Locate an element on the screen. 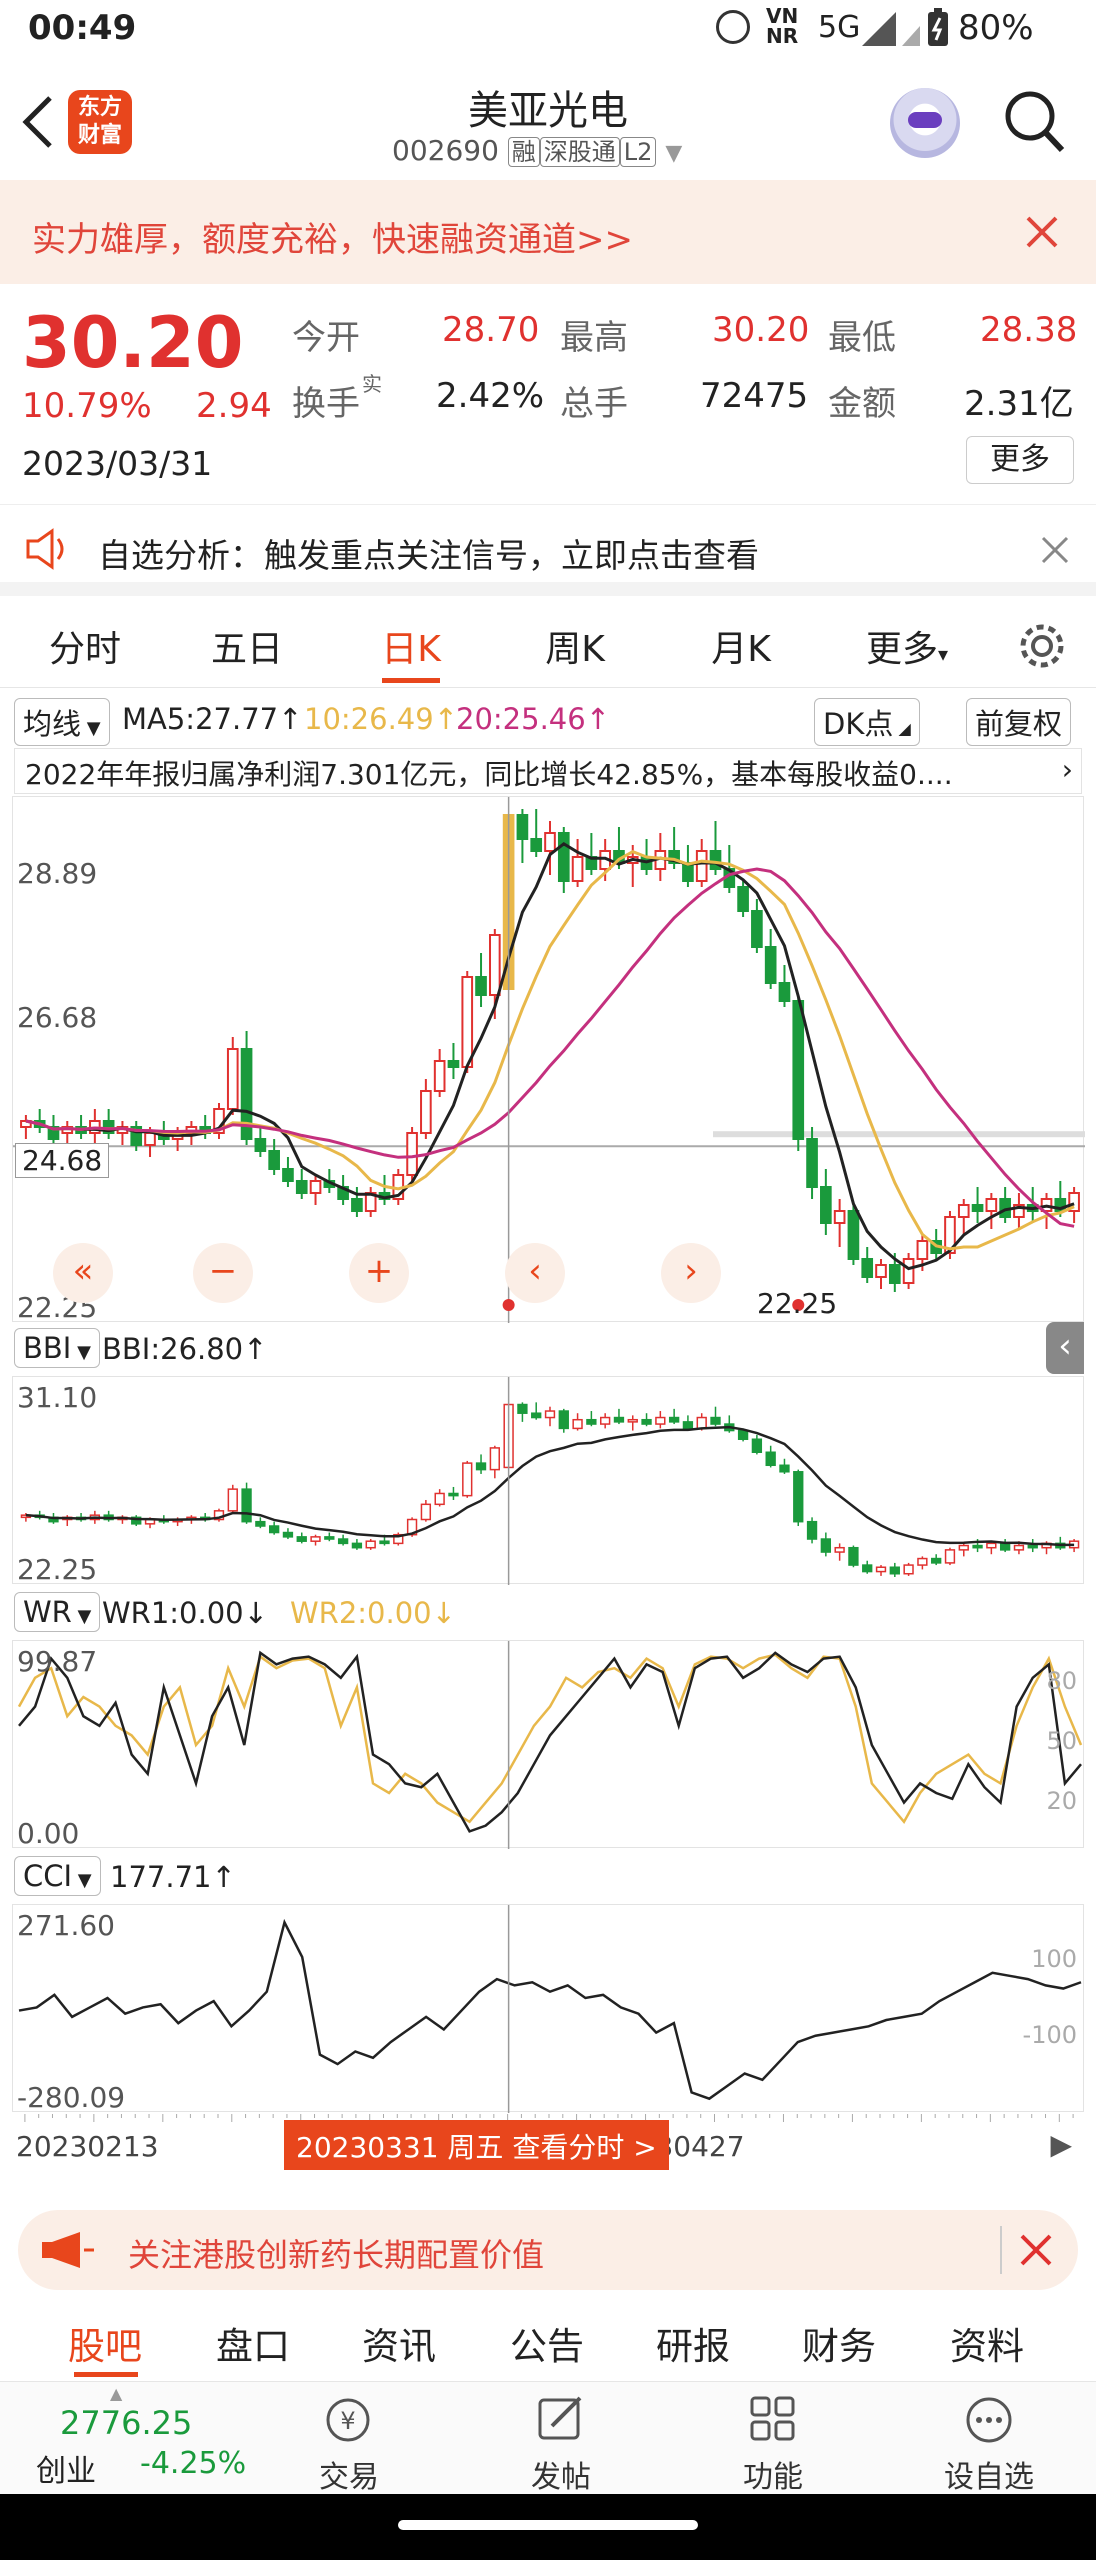  function-label: 功能 is located at coordinates (773, 2477).